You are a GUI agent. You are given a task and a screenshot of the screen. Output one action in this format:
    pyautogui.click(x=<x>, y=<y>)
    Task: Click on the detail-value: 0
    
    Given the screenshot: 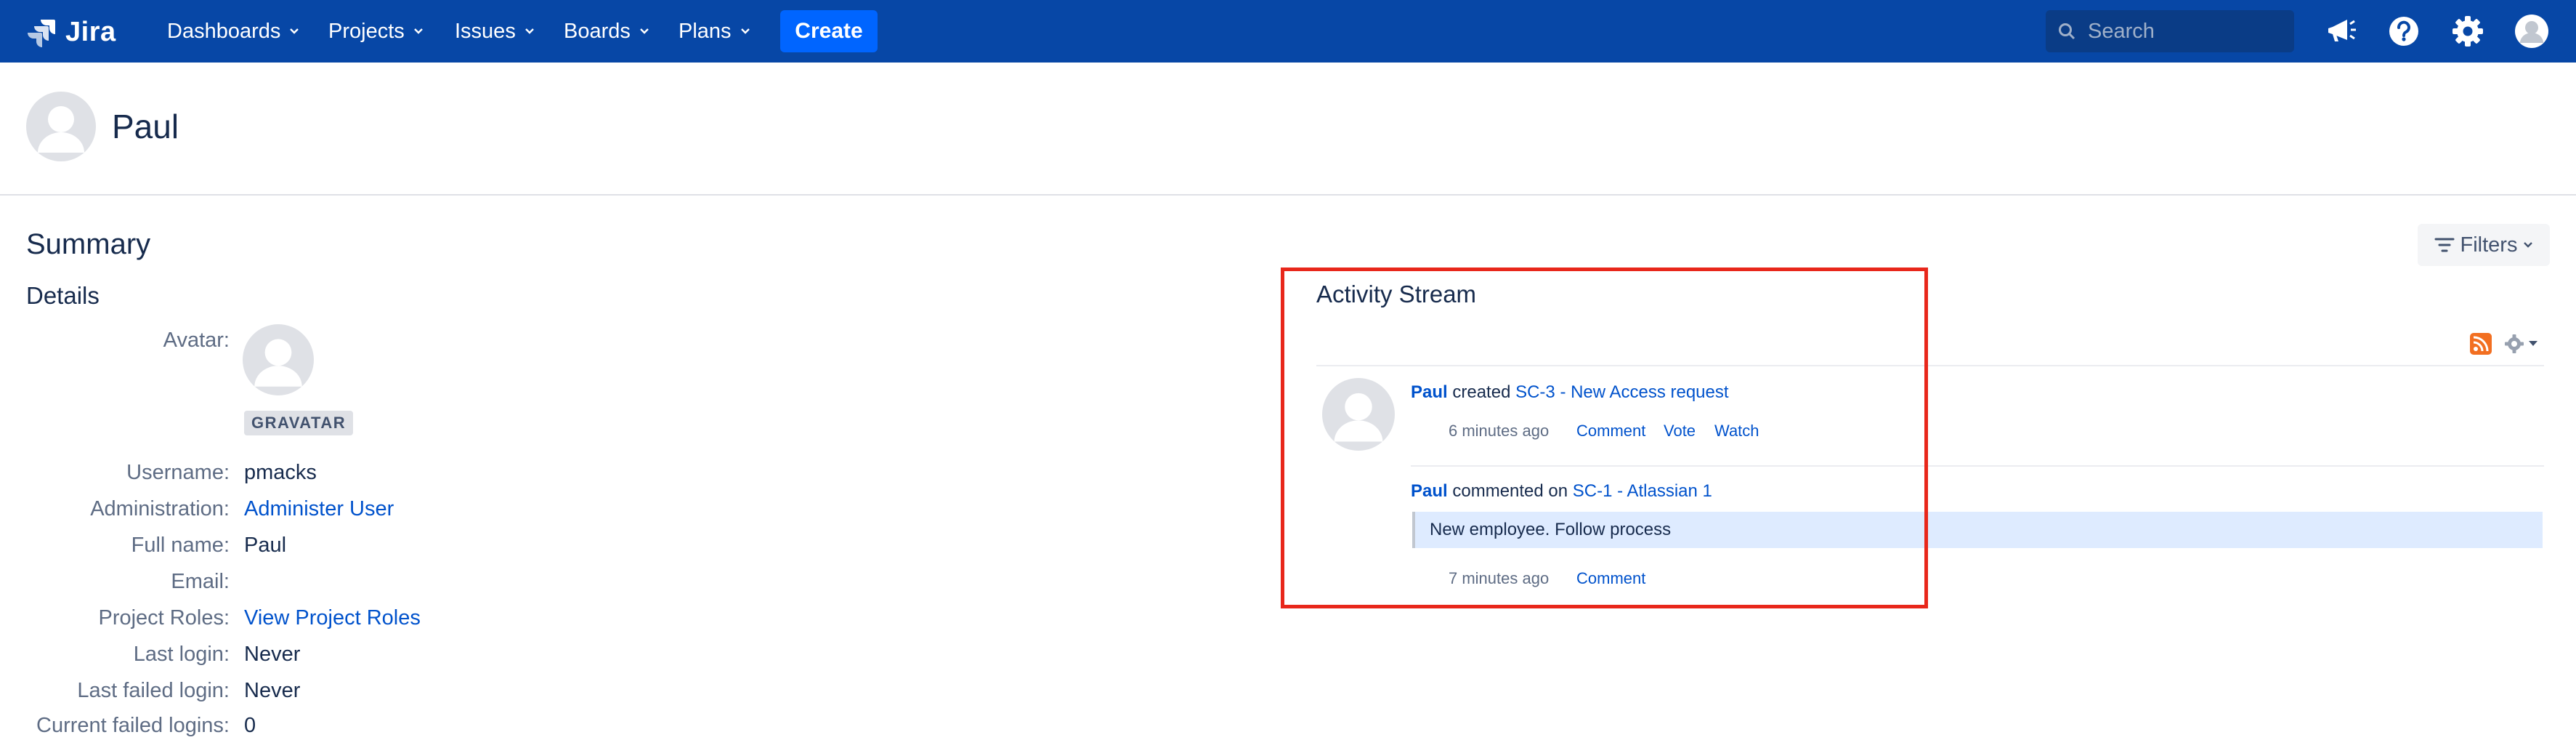 What is the action you would take?
    pyautogui.click(x=250, y=725)
    